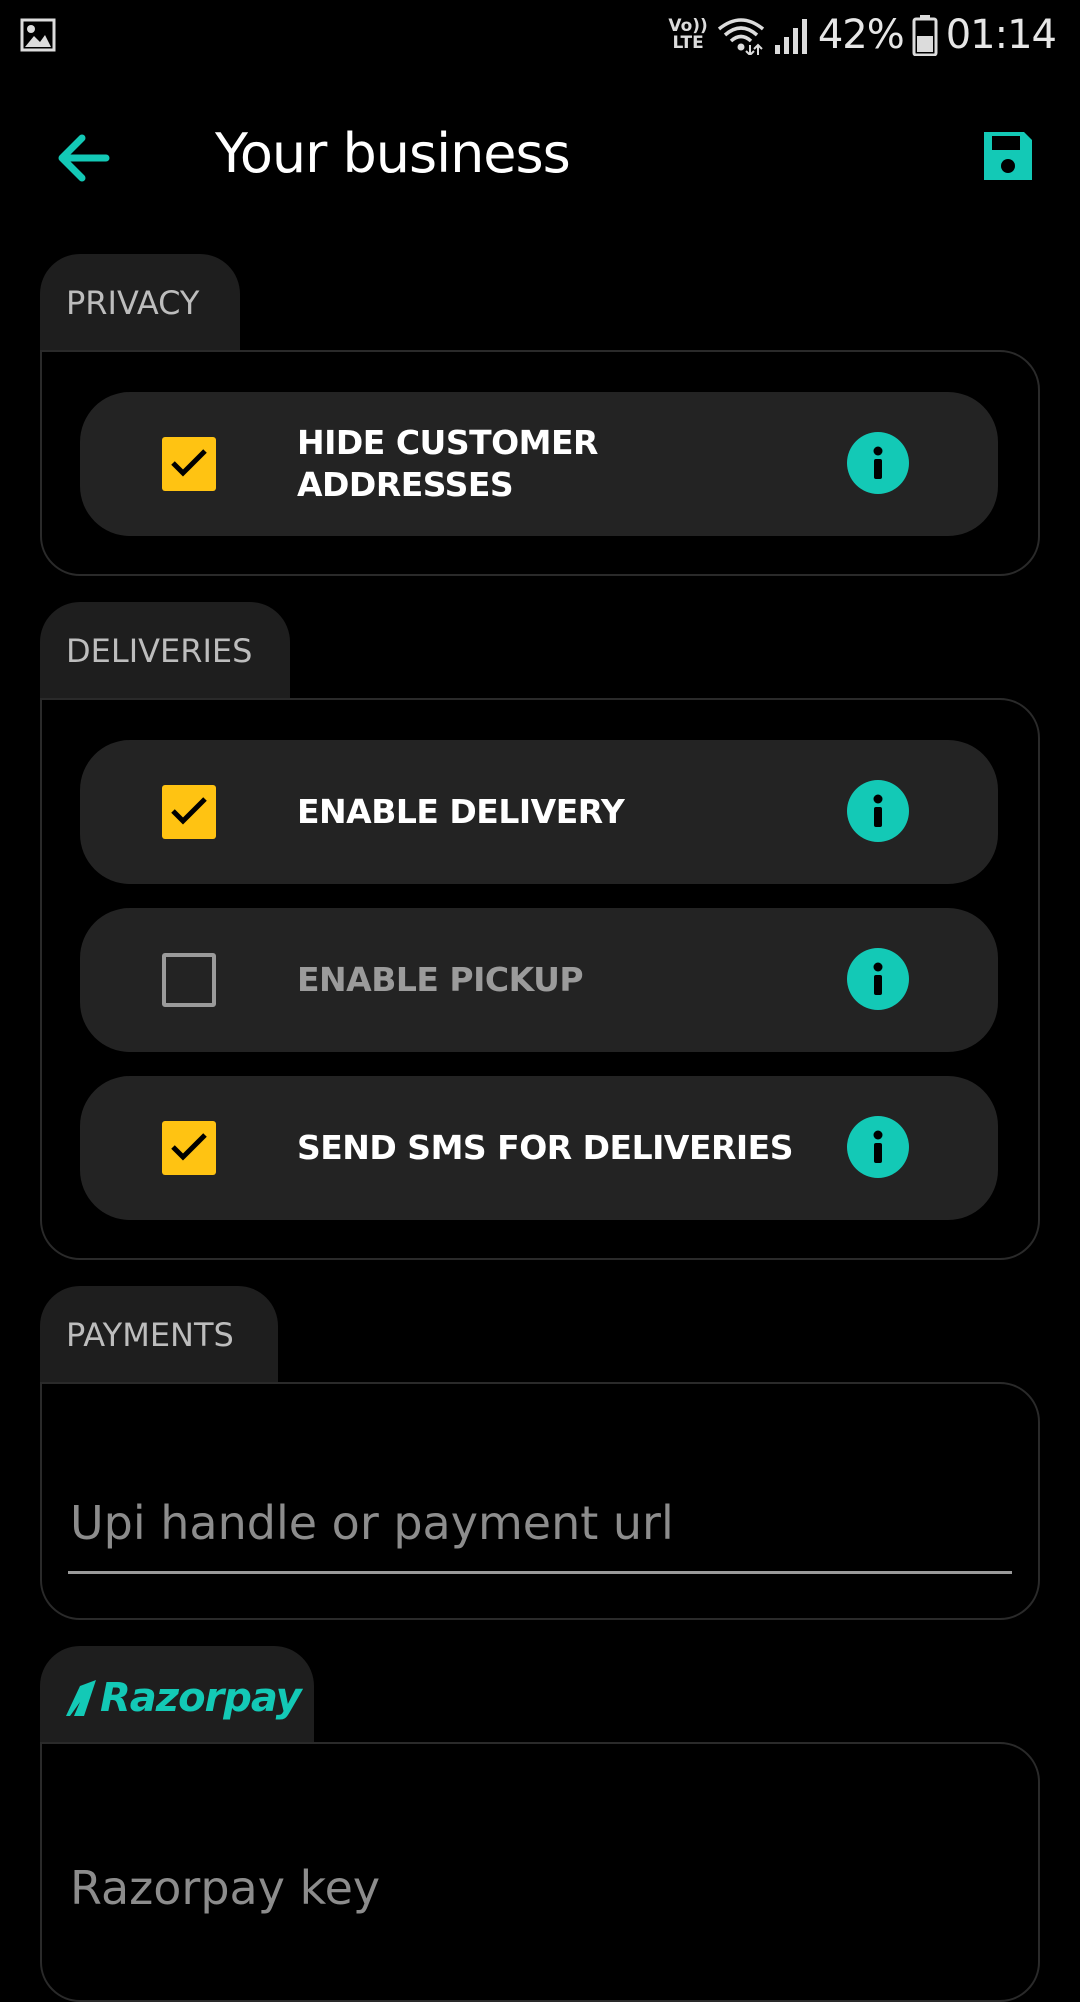  What do you see at coordinates (540, 35) in the screenshot?
I see `status-bar: Vo)) LTE 42% 01:14` at bounding box center [540, 35].